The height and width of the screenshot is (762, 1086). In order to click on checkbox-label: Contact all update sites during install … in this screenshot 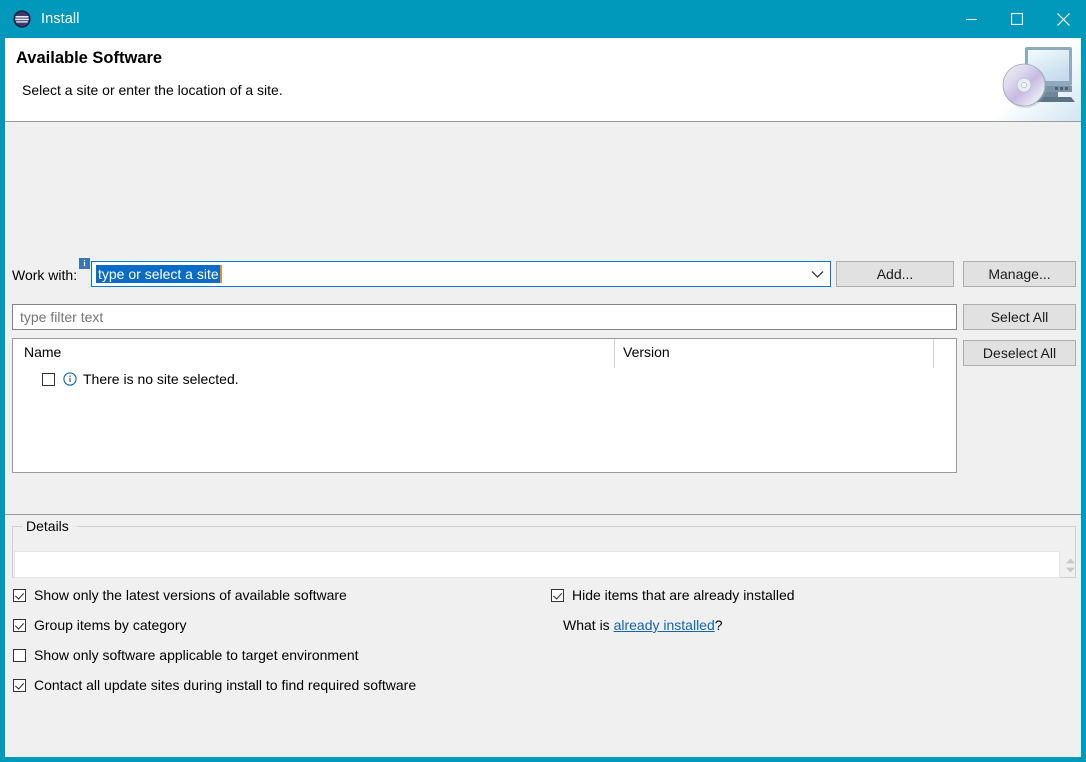, I will do `click(225, 685)`.